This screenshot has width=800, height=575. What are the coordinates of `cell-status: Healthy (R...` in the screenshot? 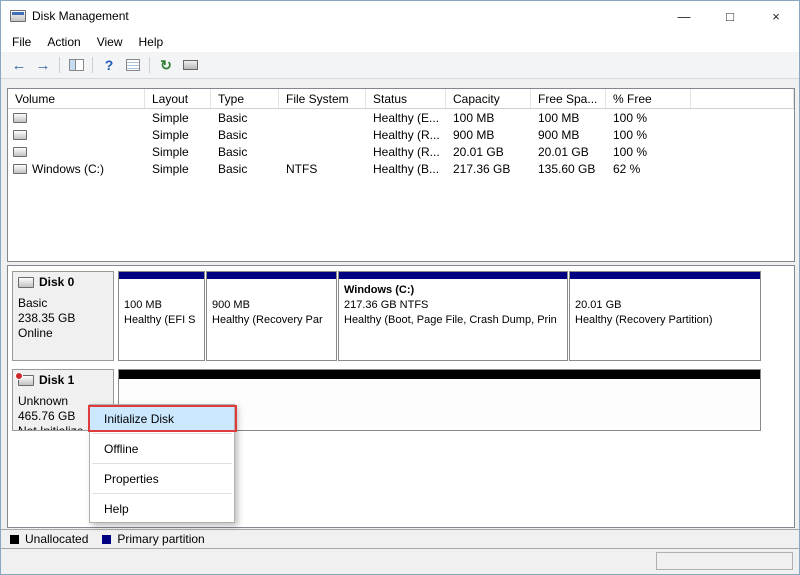 It's located at (406, 134).